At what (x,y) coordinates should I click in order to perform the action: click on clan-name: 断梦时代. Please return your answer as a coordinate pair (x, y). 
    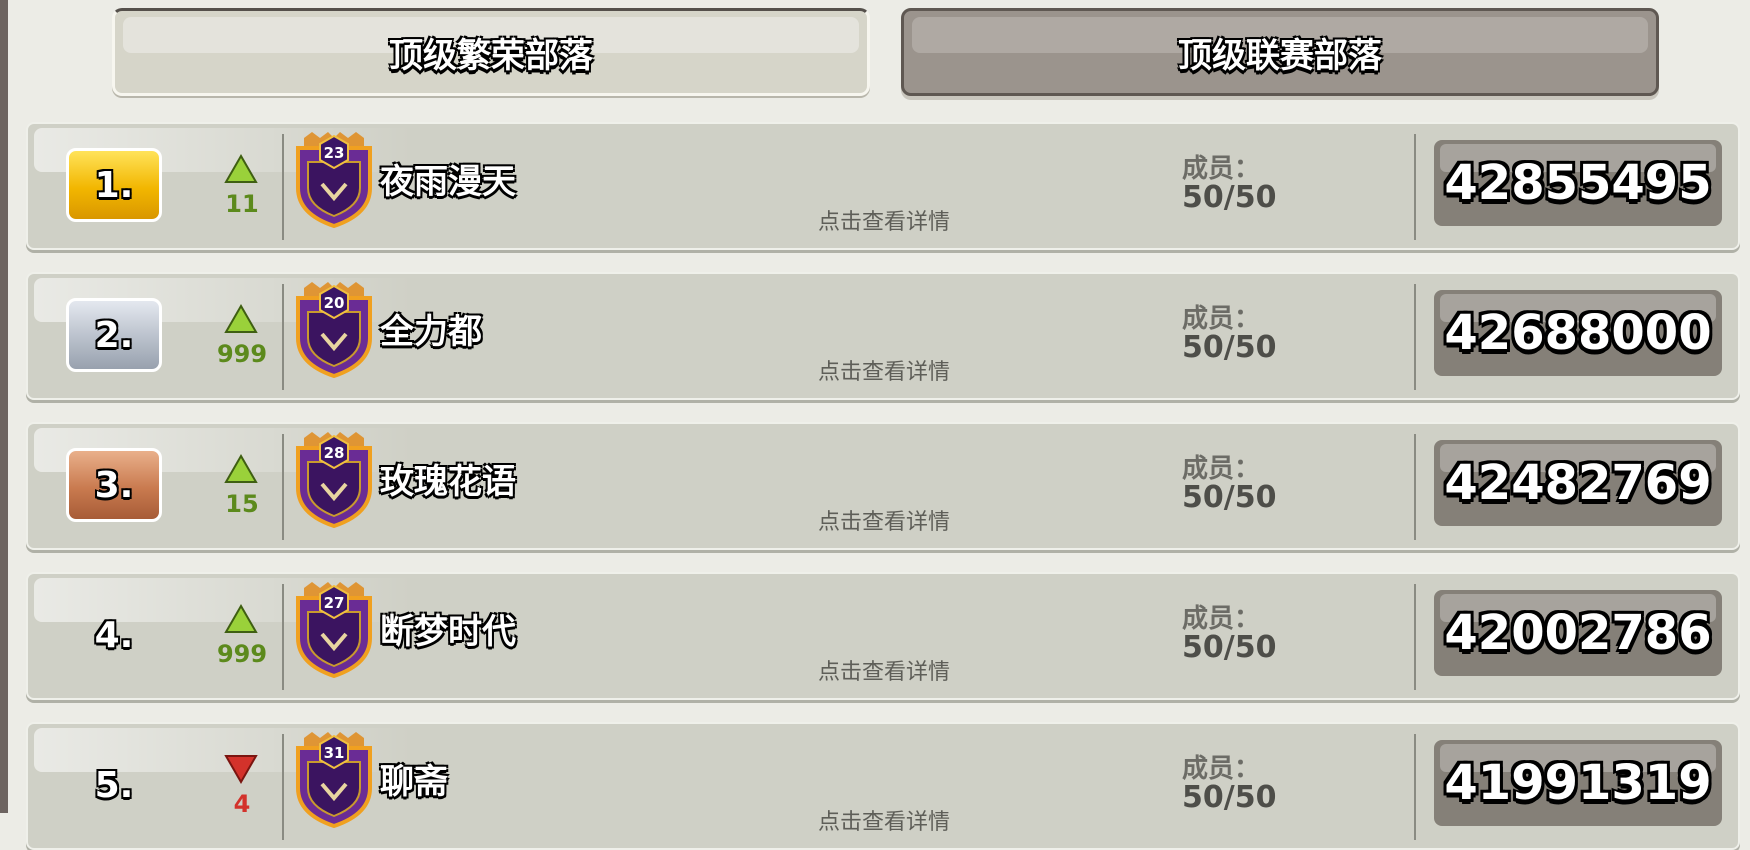
    Looking at the image, I should click on (448, 632).